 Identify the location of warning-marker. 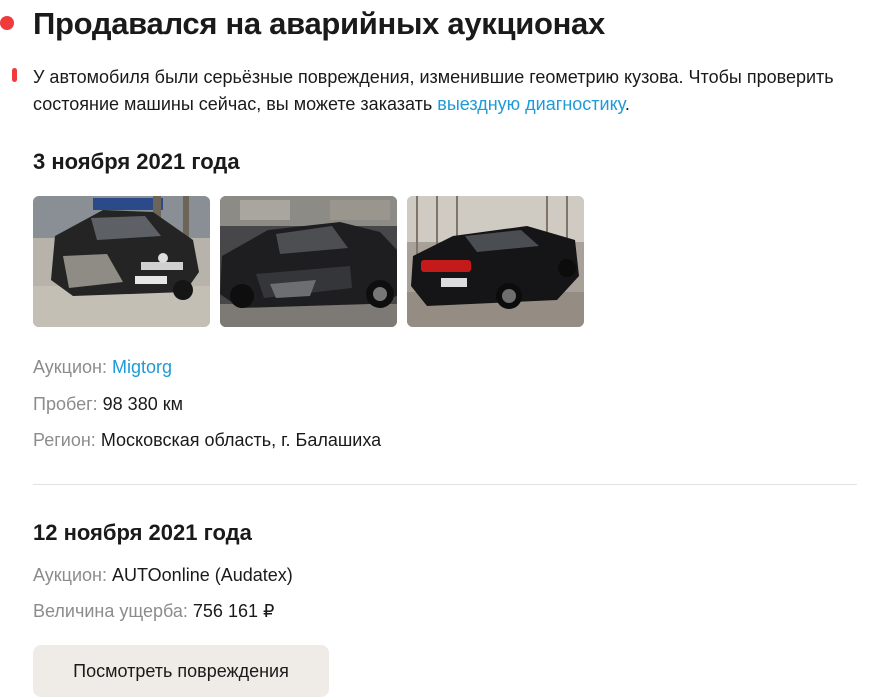
(14, 75).